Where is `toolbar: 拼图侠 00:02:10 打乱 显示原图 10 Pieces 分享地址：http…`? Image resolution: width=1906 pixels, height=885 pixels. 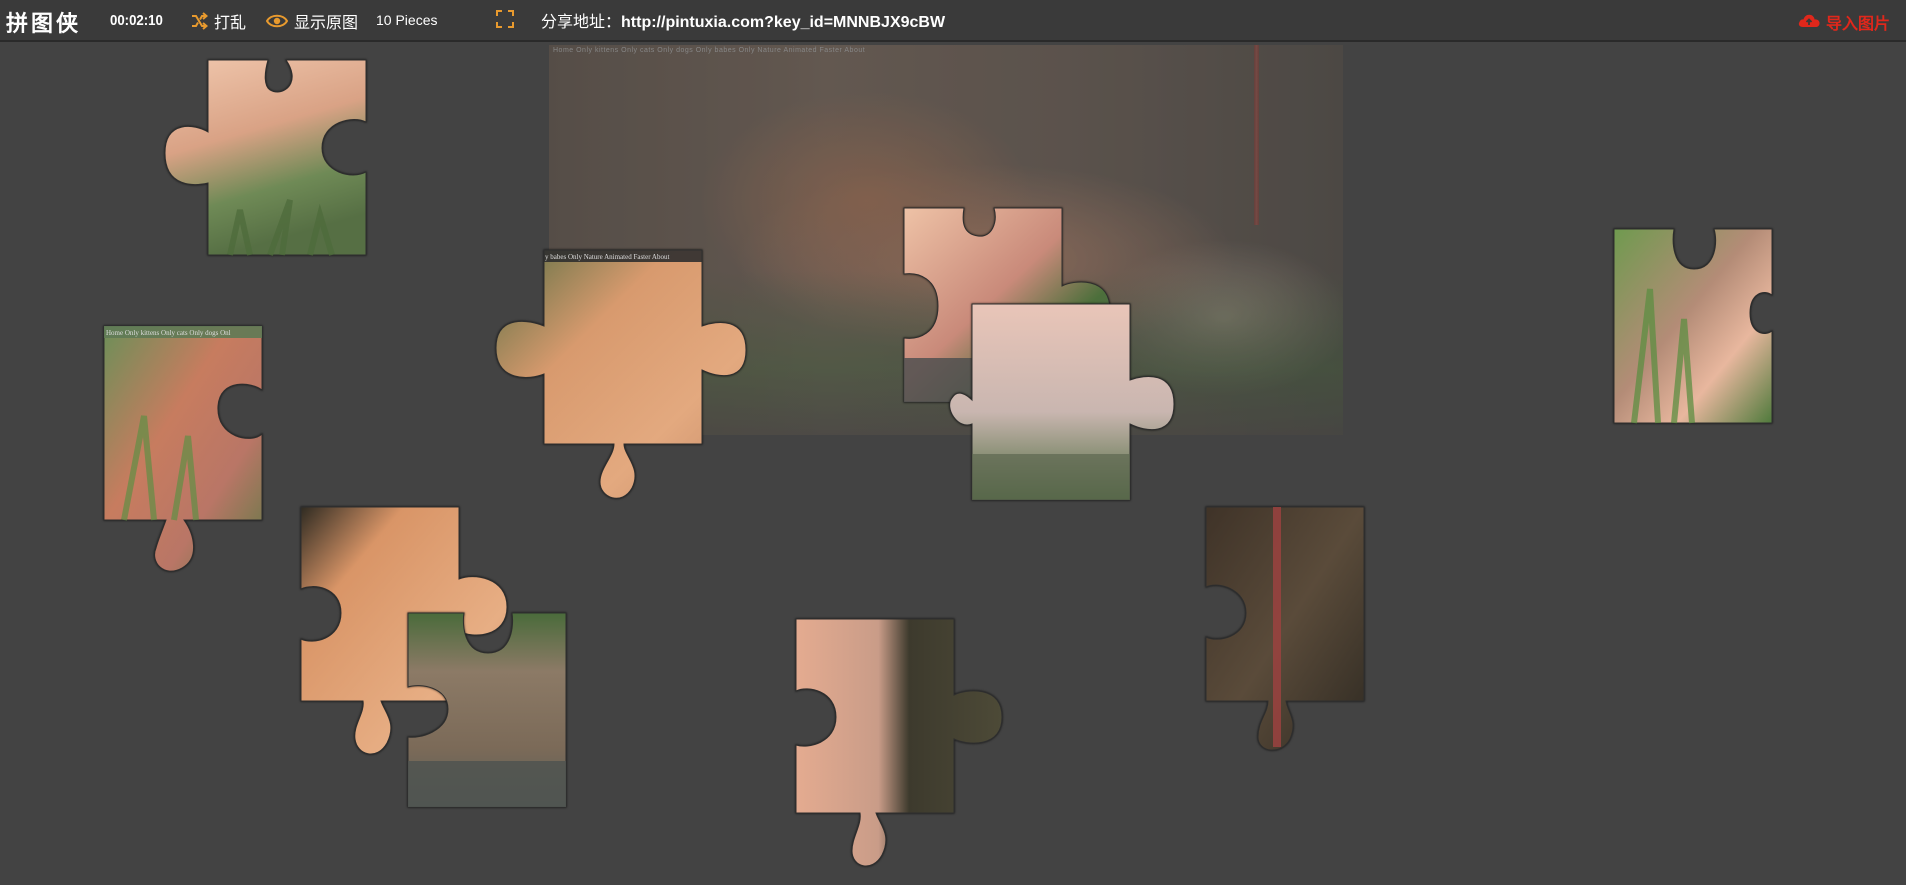
toolbar: 拼图侠 00:02:10 打乱 显示原图 10 Pieces 分享地址：http… is located at coordinates (953, 21).